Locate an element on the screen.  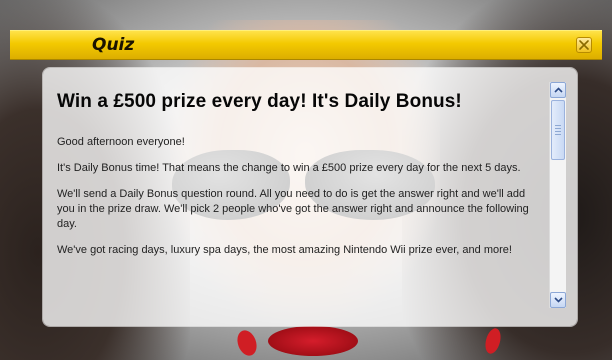
background-nail-left is located at coordinates (247, 343).